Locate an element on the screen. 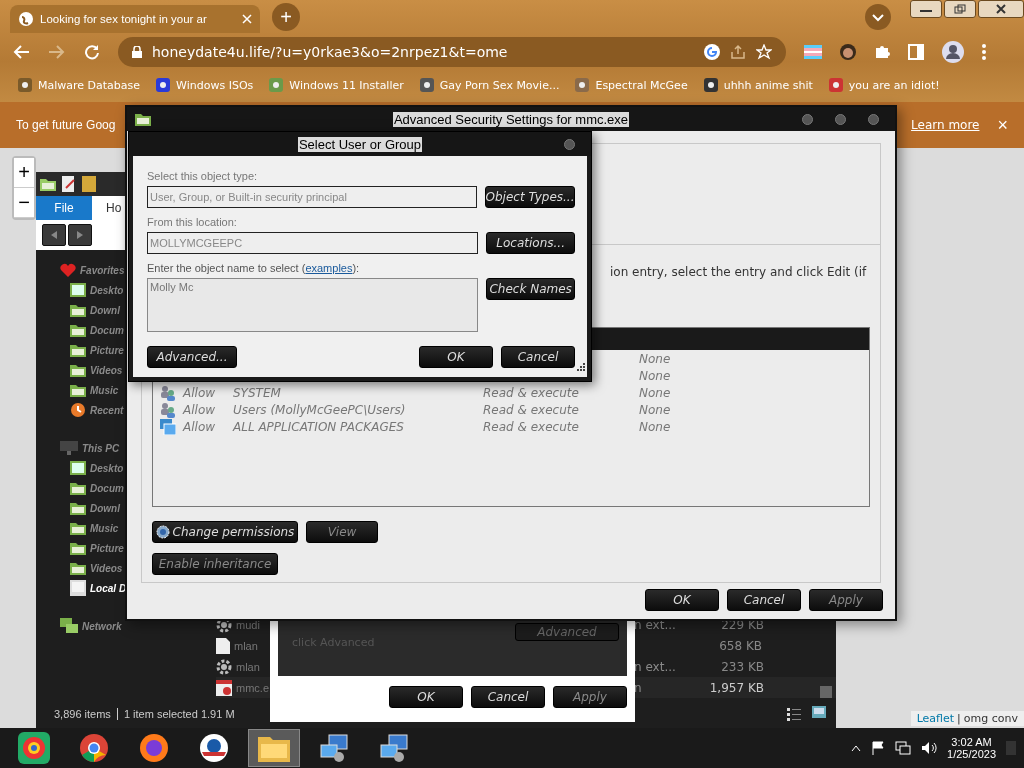 This screenshot has height=768, width=1024. close-button: × is located at coordinates (1002, 125).